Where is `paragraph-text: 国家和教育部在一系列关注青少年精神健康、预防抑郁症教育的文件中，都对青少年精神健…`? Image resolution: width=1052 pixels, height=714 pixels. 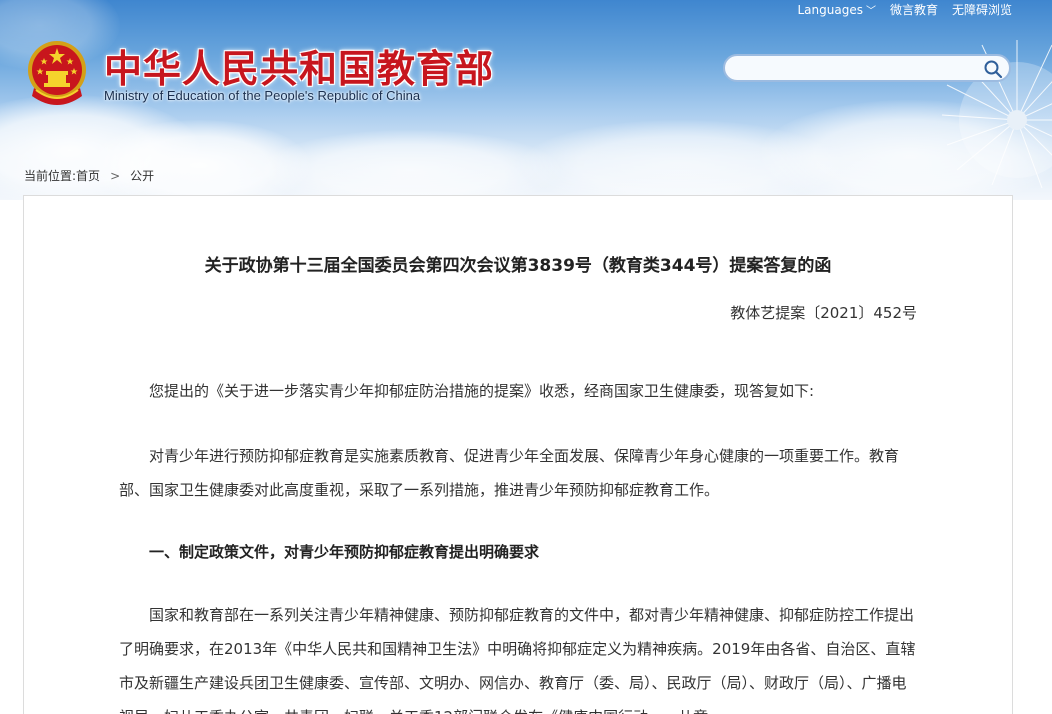
paragraph-text: 国家和教育部在一系列关注青少年精神健康、预防抑郁症教育的文件中，都对青少年精神健… is located at coordinates (517, 660).